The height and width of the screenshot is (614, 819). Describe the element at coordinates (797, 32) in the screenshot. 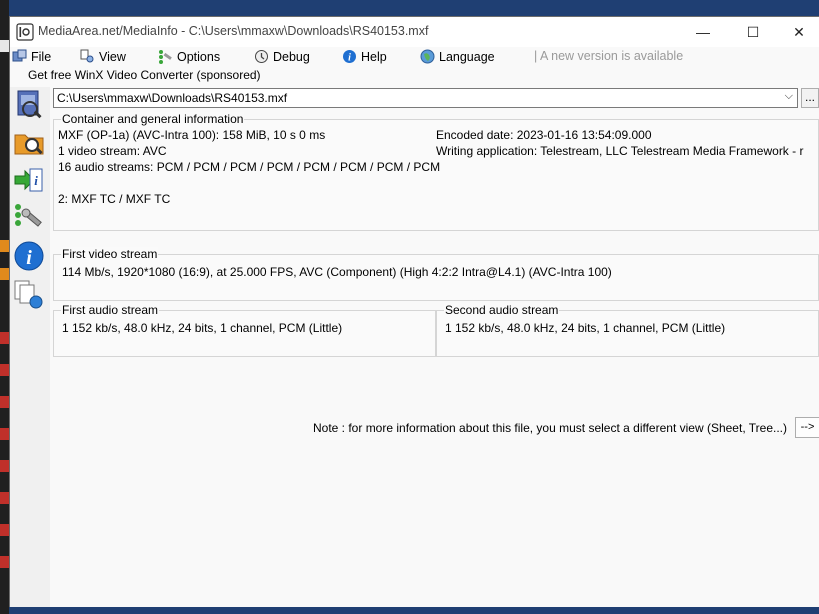

I see `close-button: ✕` at that location.